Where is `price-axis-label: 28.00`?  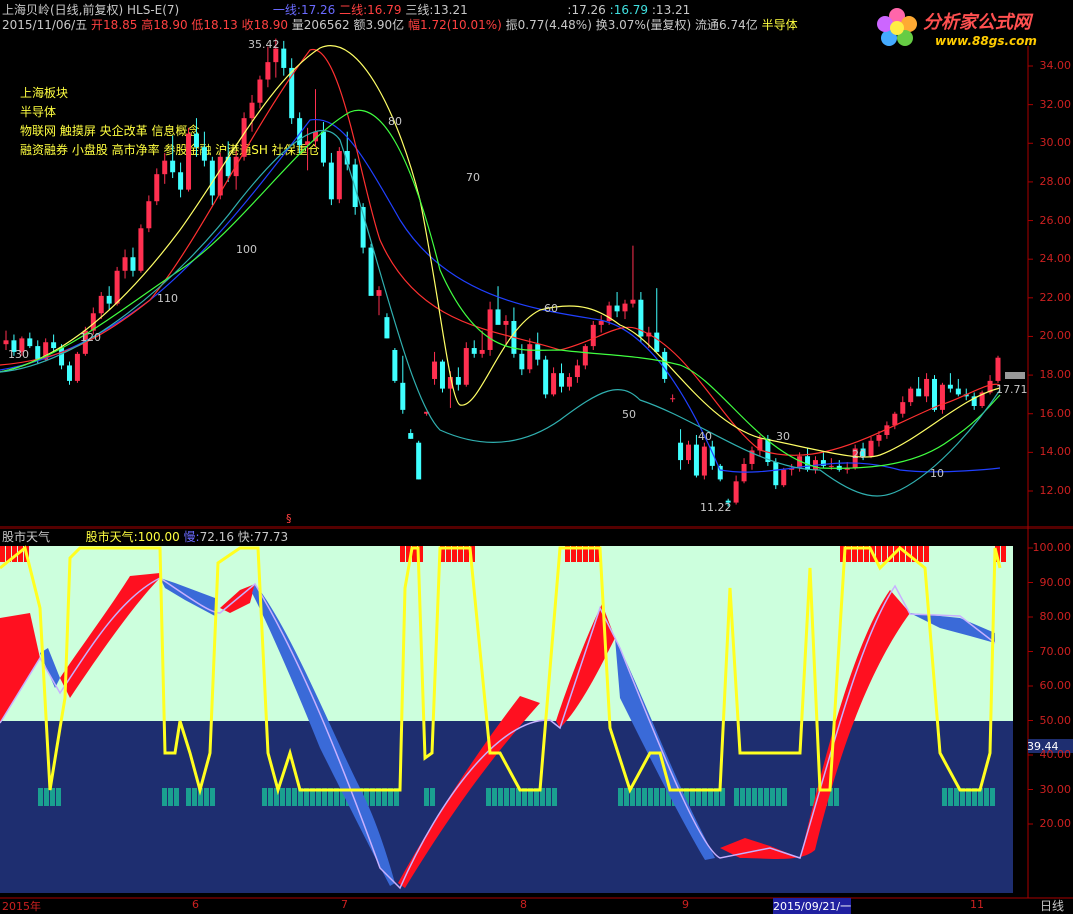
price-axis-label: 28.00 is located at coordinates (1055, 181).